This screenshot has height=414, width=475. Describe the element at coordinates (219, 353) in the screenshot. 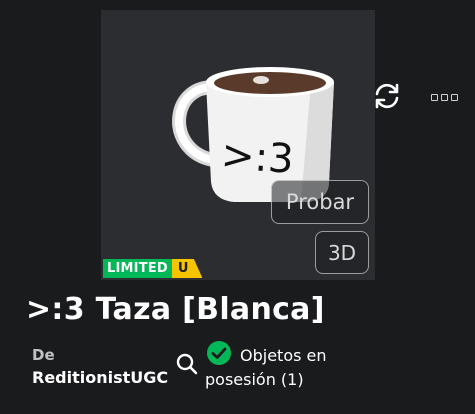

I see `check-circle-icon` at that location.